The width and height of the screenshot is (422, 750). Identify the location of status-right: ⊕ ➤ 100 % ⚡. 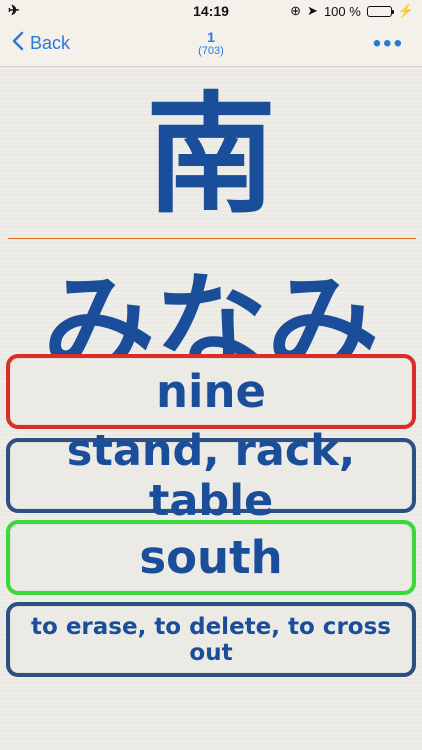
(352, 11).